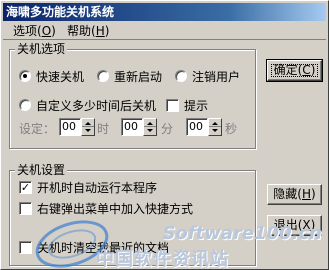  Describe the element at coordinates (96, 106) in the screenshot. I see `radio-custom-timer-label: 自定义多少时间后关机` at that location.